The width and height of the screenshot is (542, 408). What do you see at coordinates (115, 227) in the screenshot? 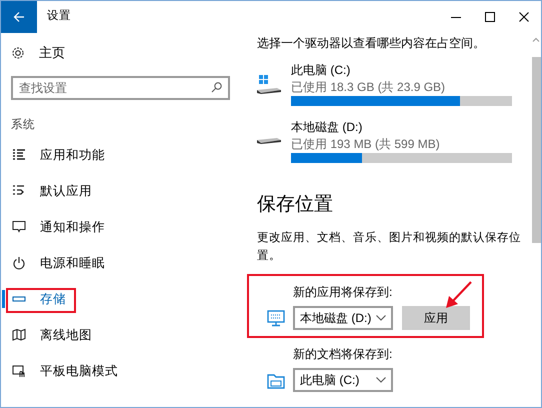
I see `sidebar-item: 通知和操作` at bounding box center [115, 227].